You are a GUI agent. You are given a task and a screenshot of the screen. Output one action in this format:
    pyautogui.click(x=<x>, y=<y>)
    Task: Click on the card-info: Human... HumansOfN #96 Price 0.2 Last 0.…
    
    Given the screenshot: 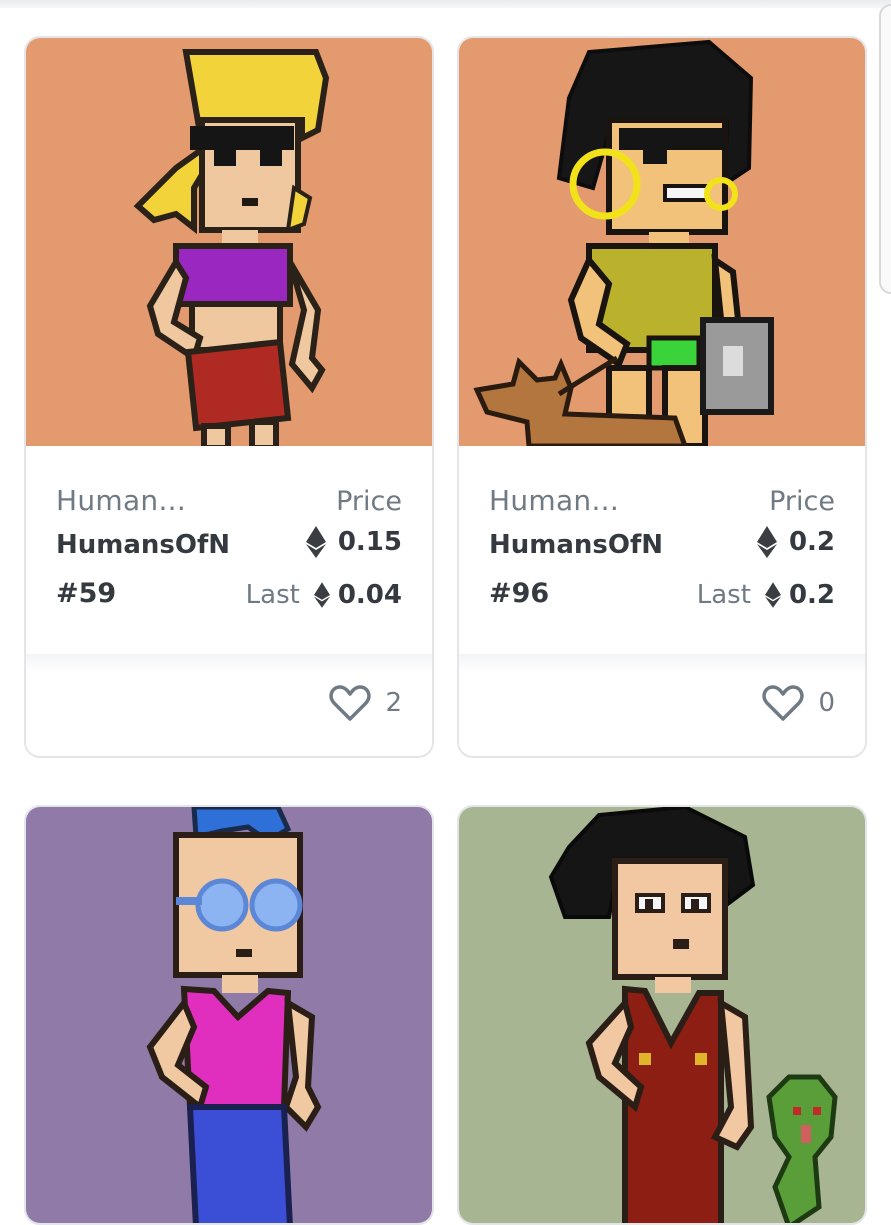 What is the action you would take?
    pyautogui.click(x=662, y=550)
    